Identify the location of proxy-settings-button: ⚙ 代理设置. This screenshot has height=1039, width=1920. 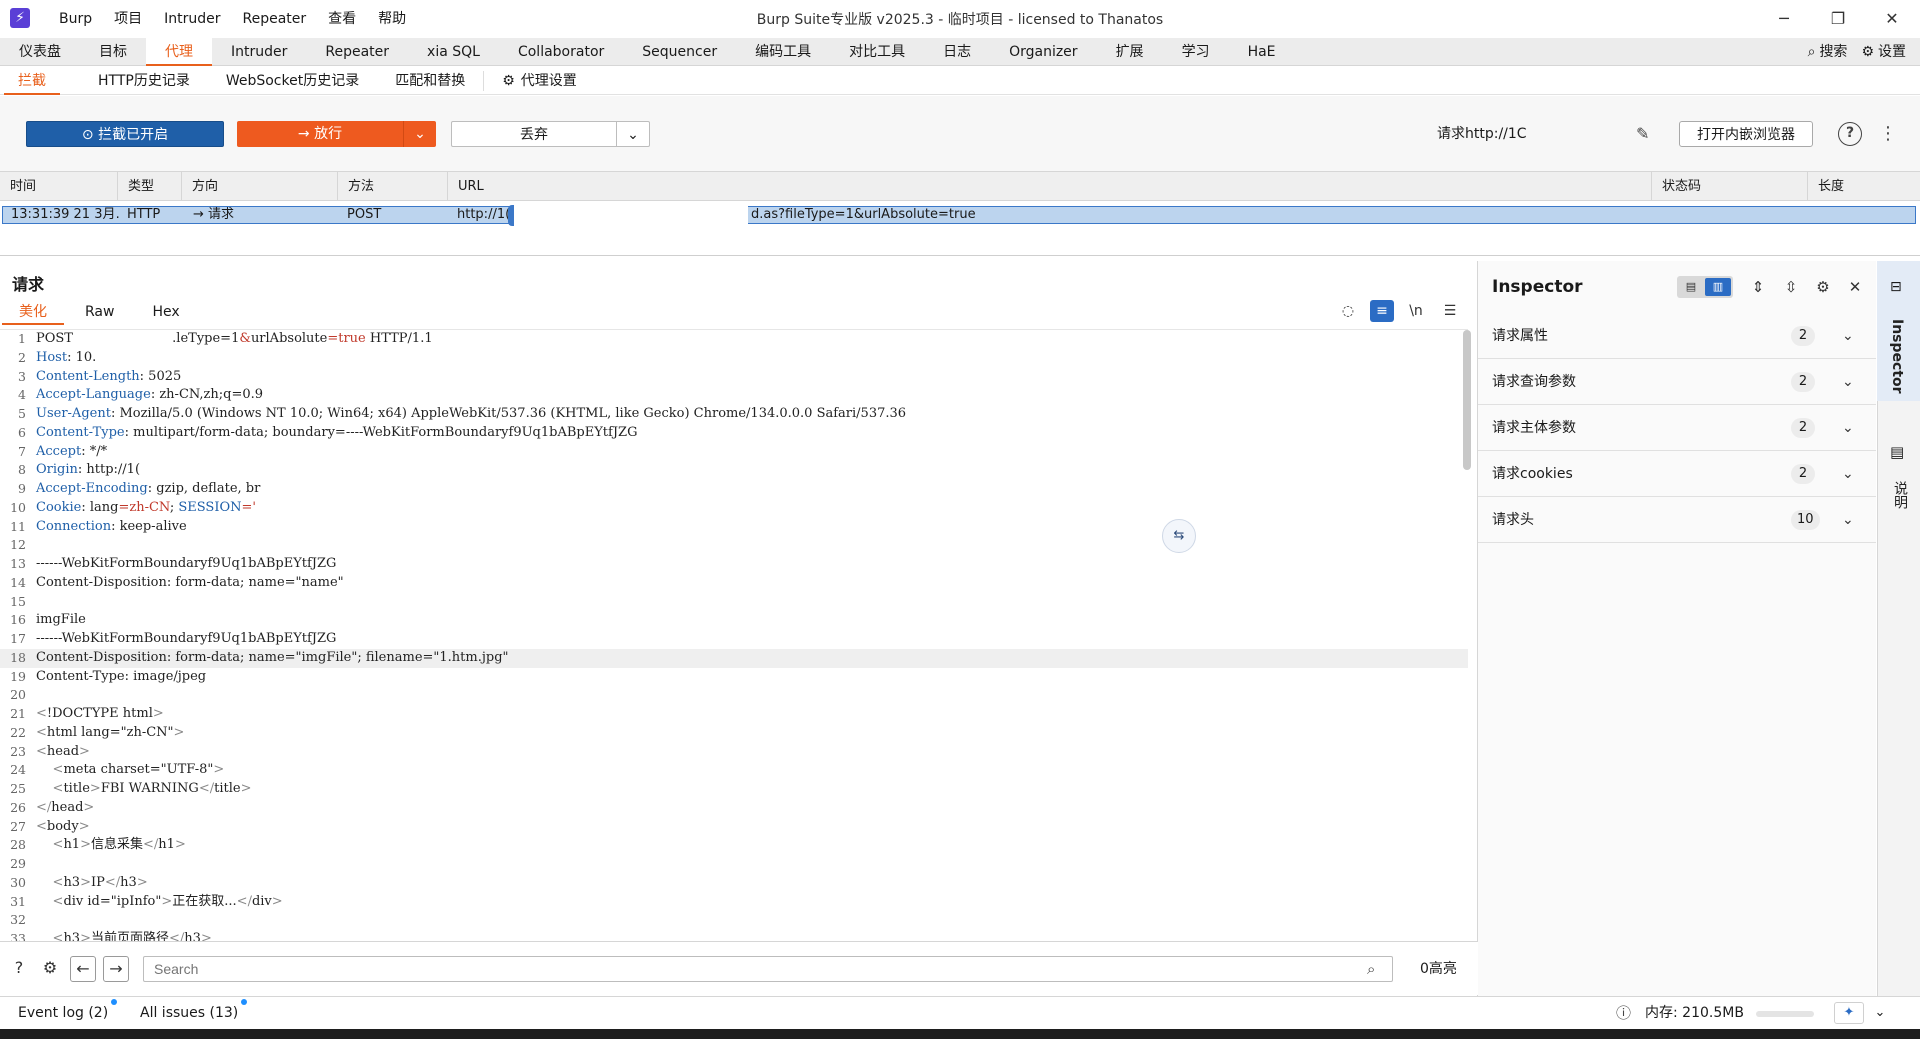
(539, 80).